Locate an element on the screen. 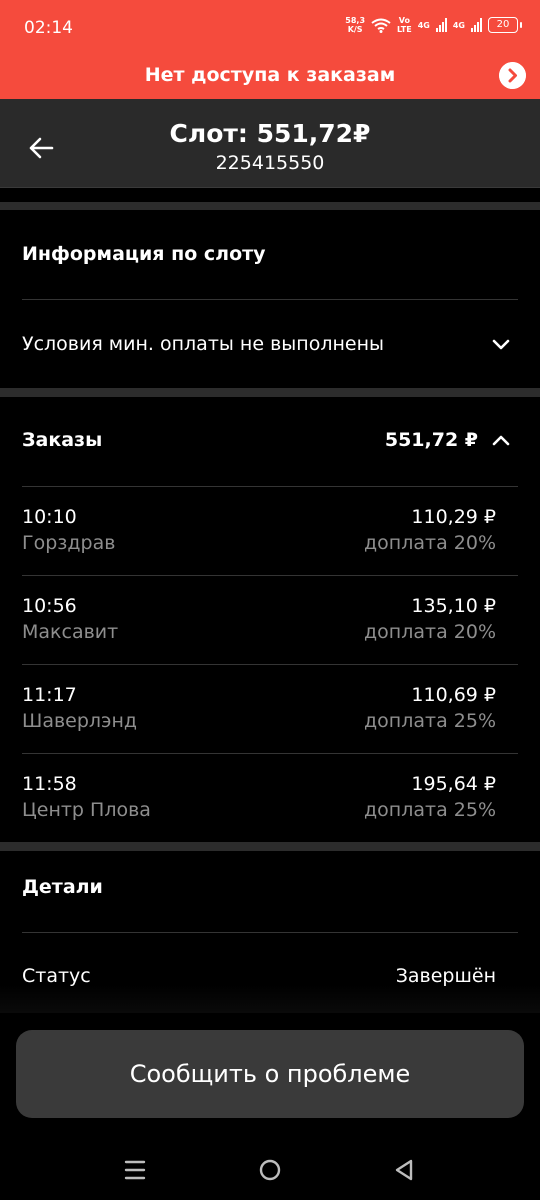 Image resolution: width=540 pixels, height=1200 pixels. status-time: 02:14 is located at coordinates (48, 28).